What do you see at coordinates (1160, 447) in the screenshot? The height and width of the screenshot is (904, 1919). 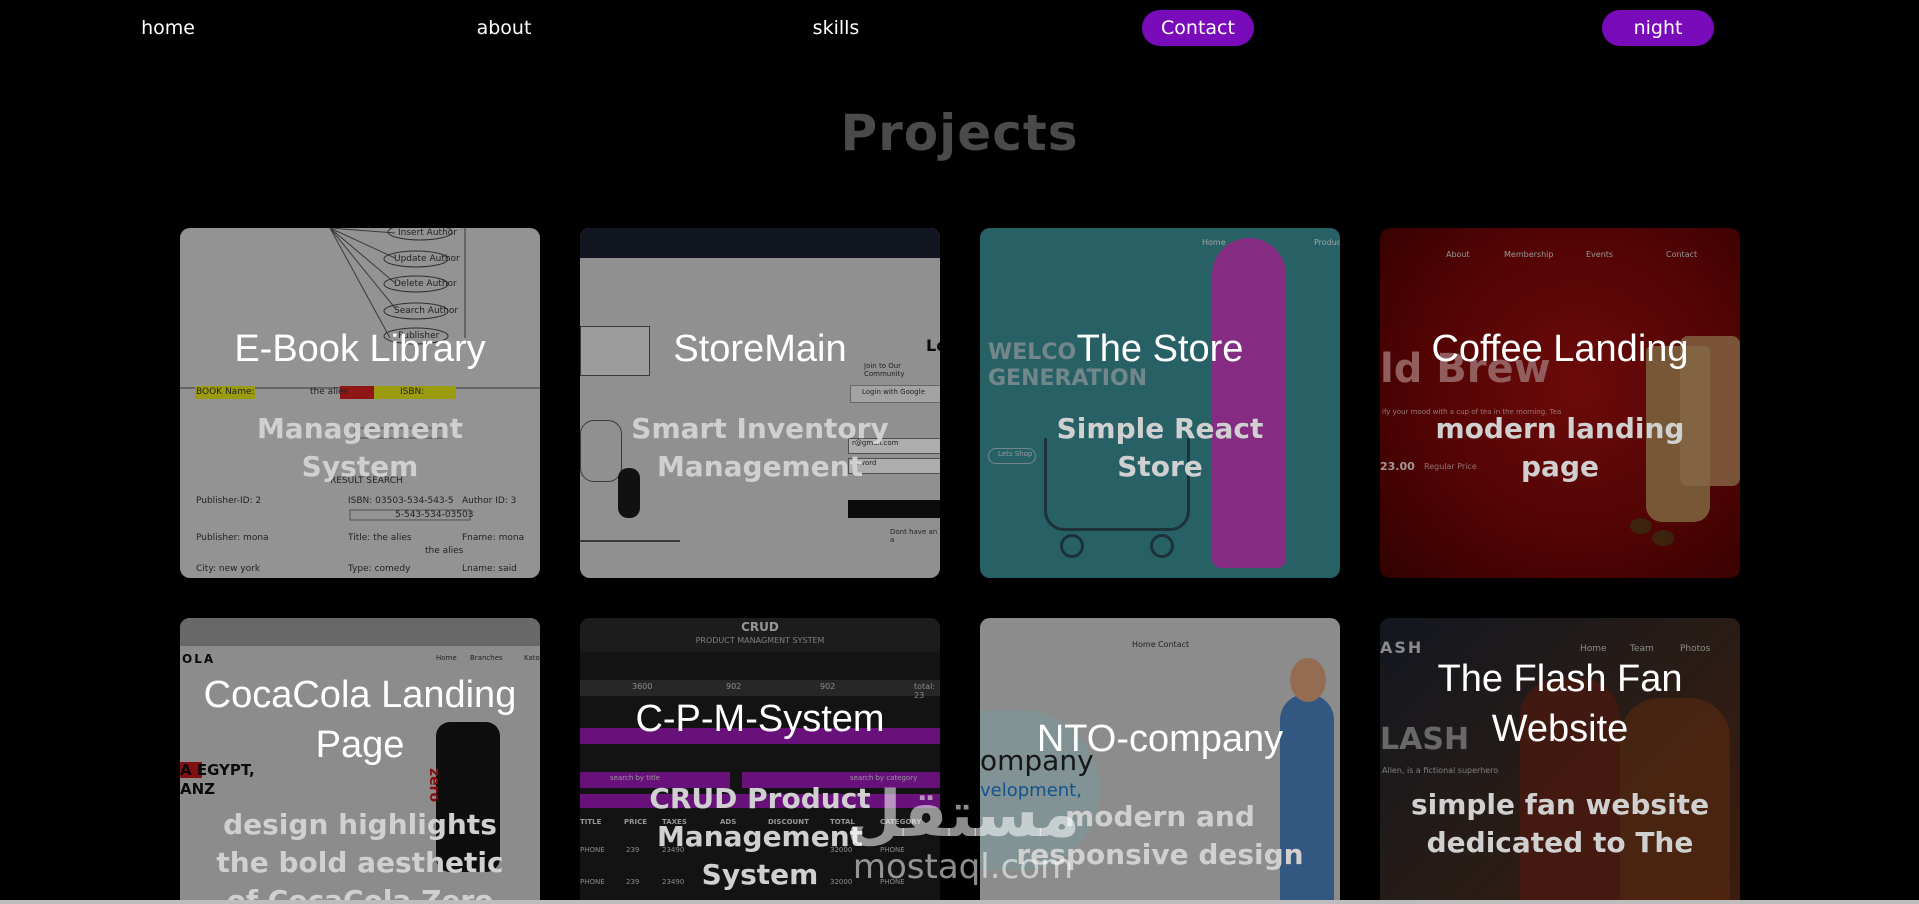 I see `project-description: Simple React Store` at bounding box center [1160, 447].